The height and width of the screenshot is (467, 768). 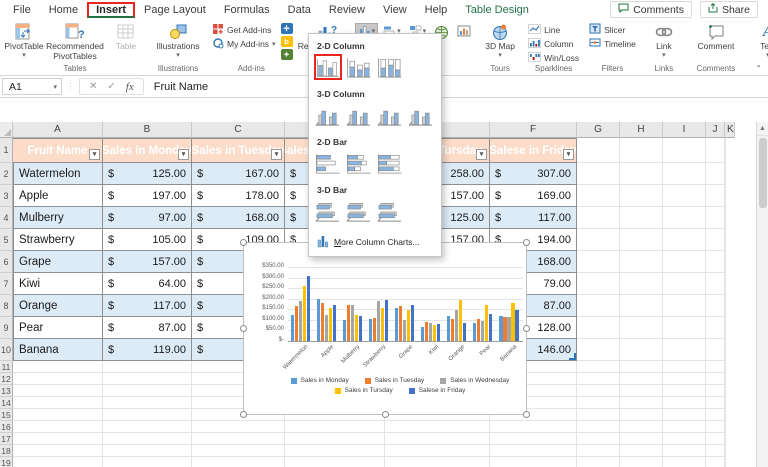 I want to click on cell-I7, so click(x=684, y=284).